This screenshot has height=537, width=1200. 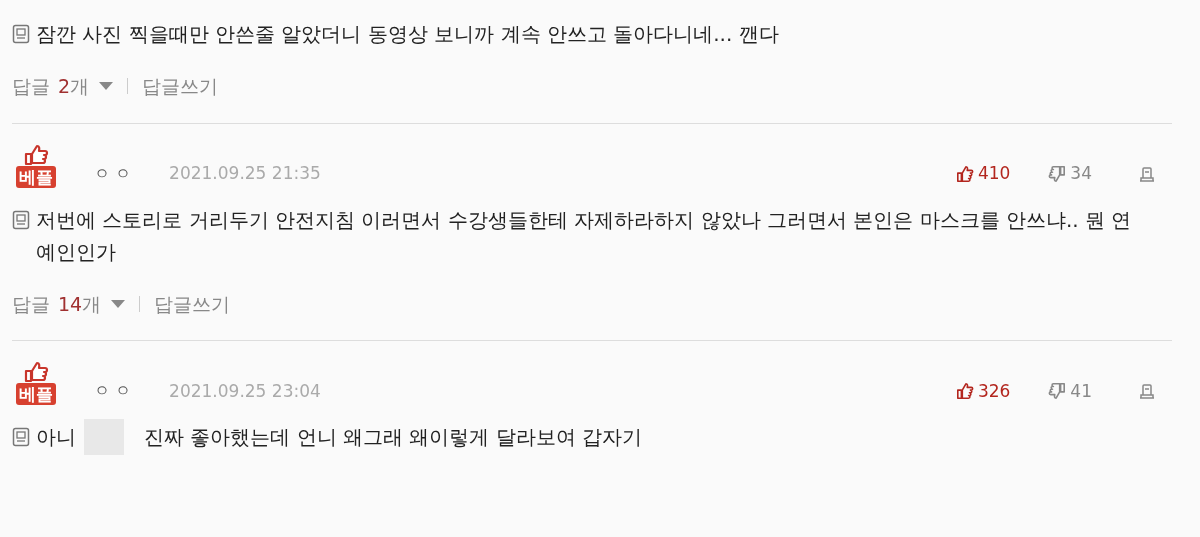 I want to click on comment-text: 잠깐 사진 찍을때만 안쓴줄 알았더니 동영상 보니까 계속 안쓰고 돌아다니네... 깬다, so click(x=407, y=34).